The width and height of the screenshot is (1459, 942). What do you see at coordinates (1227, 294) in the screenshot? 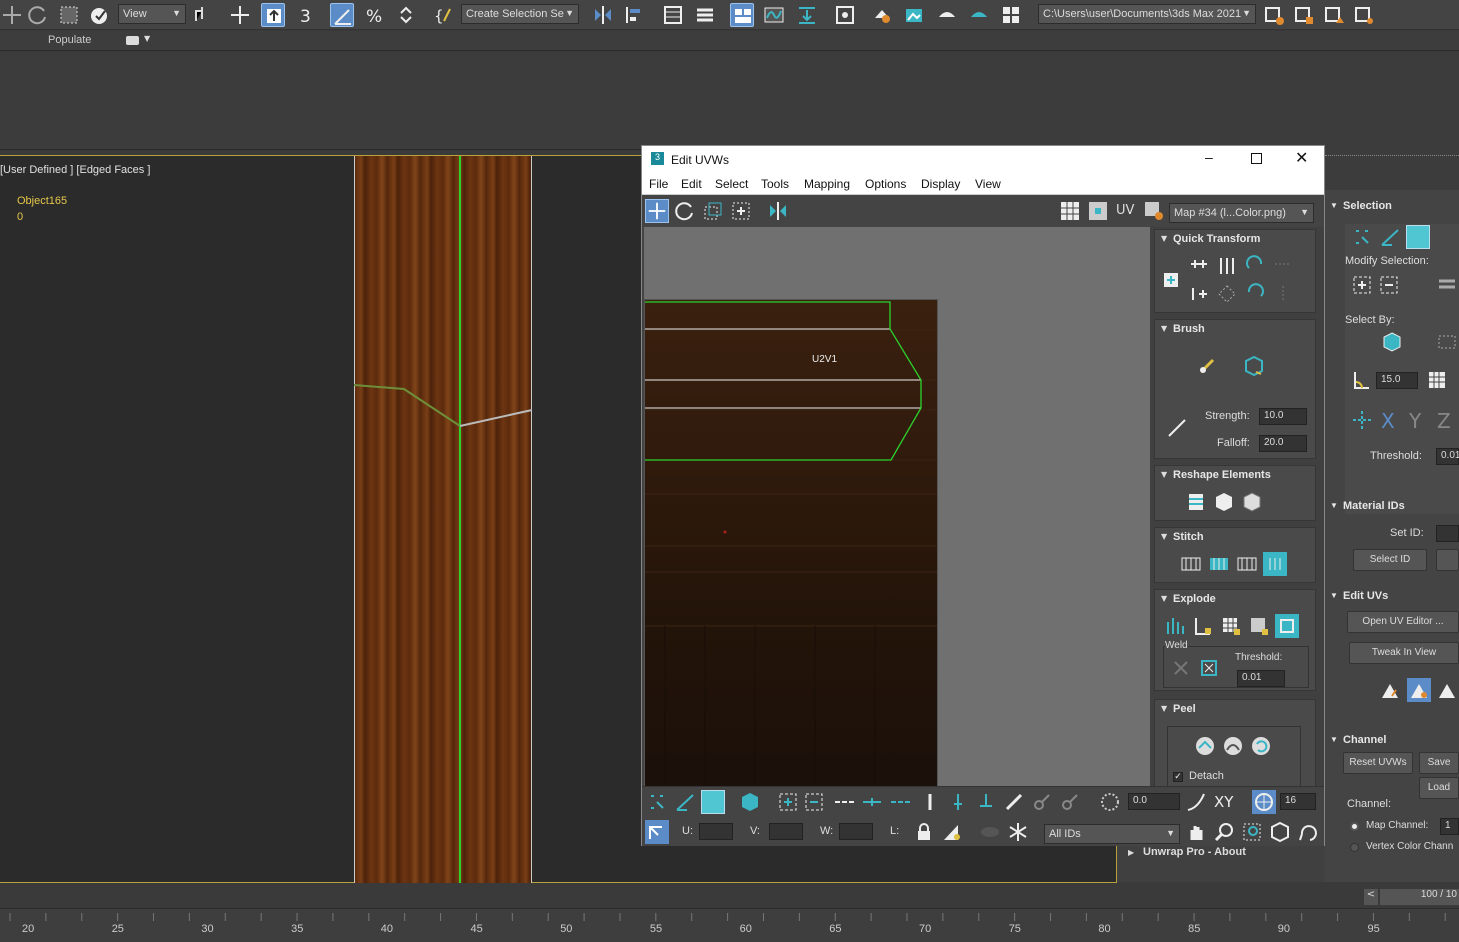
I see `straighten-icon` at bounding box center [1227, 294].